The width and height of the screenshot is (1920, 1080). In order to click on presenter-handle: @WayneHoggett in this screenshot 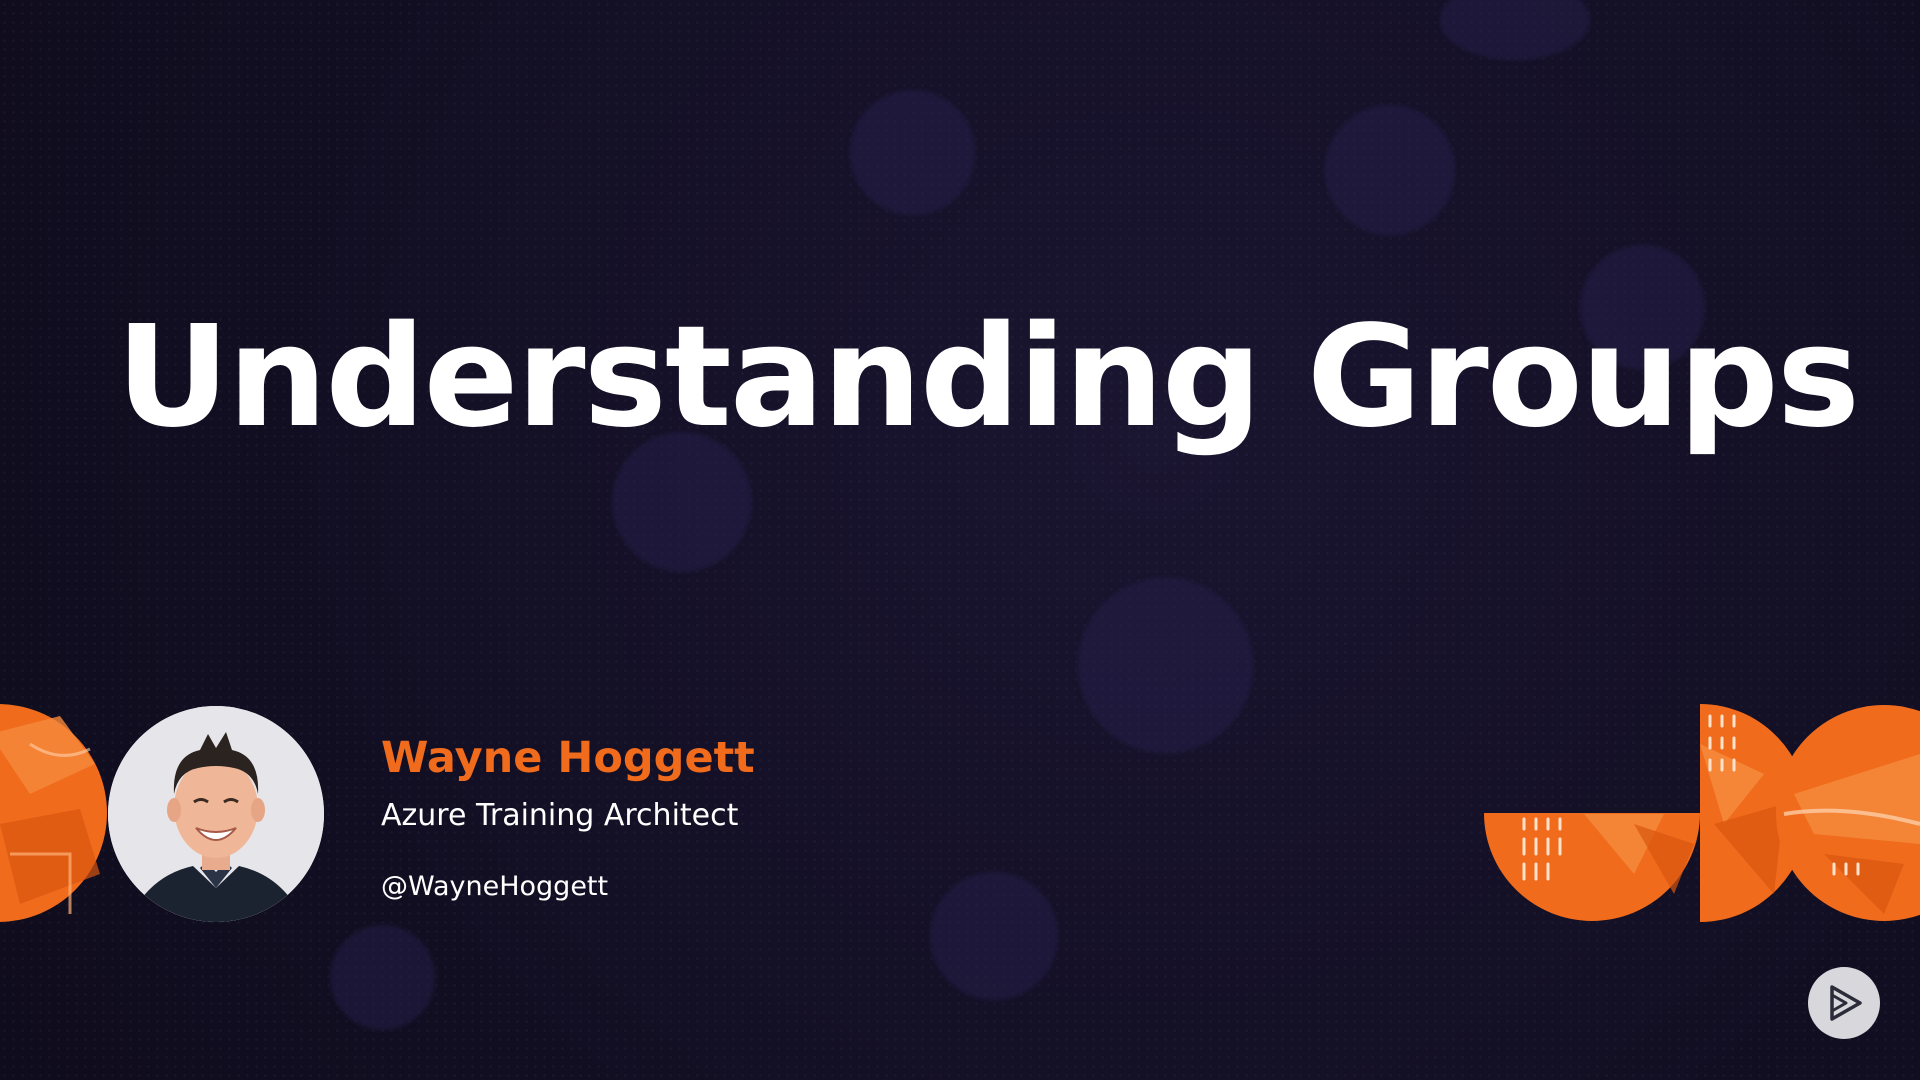, I will do `click(495, 886)`.